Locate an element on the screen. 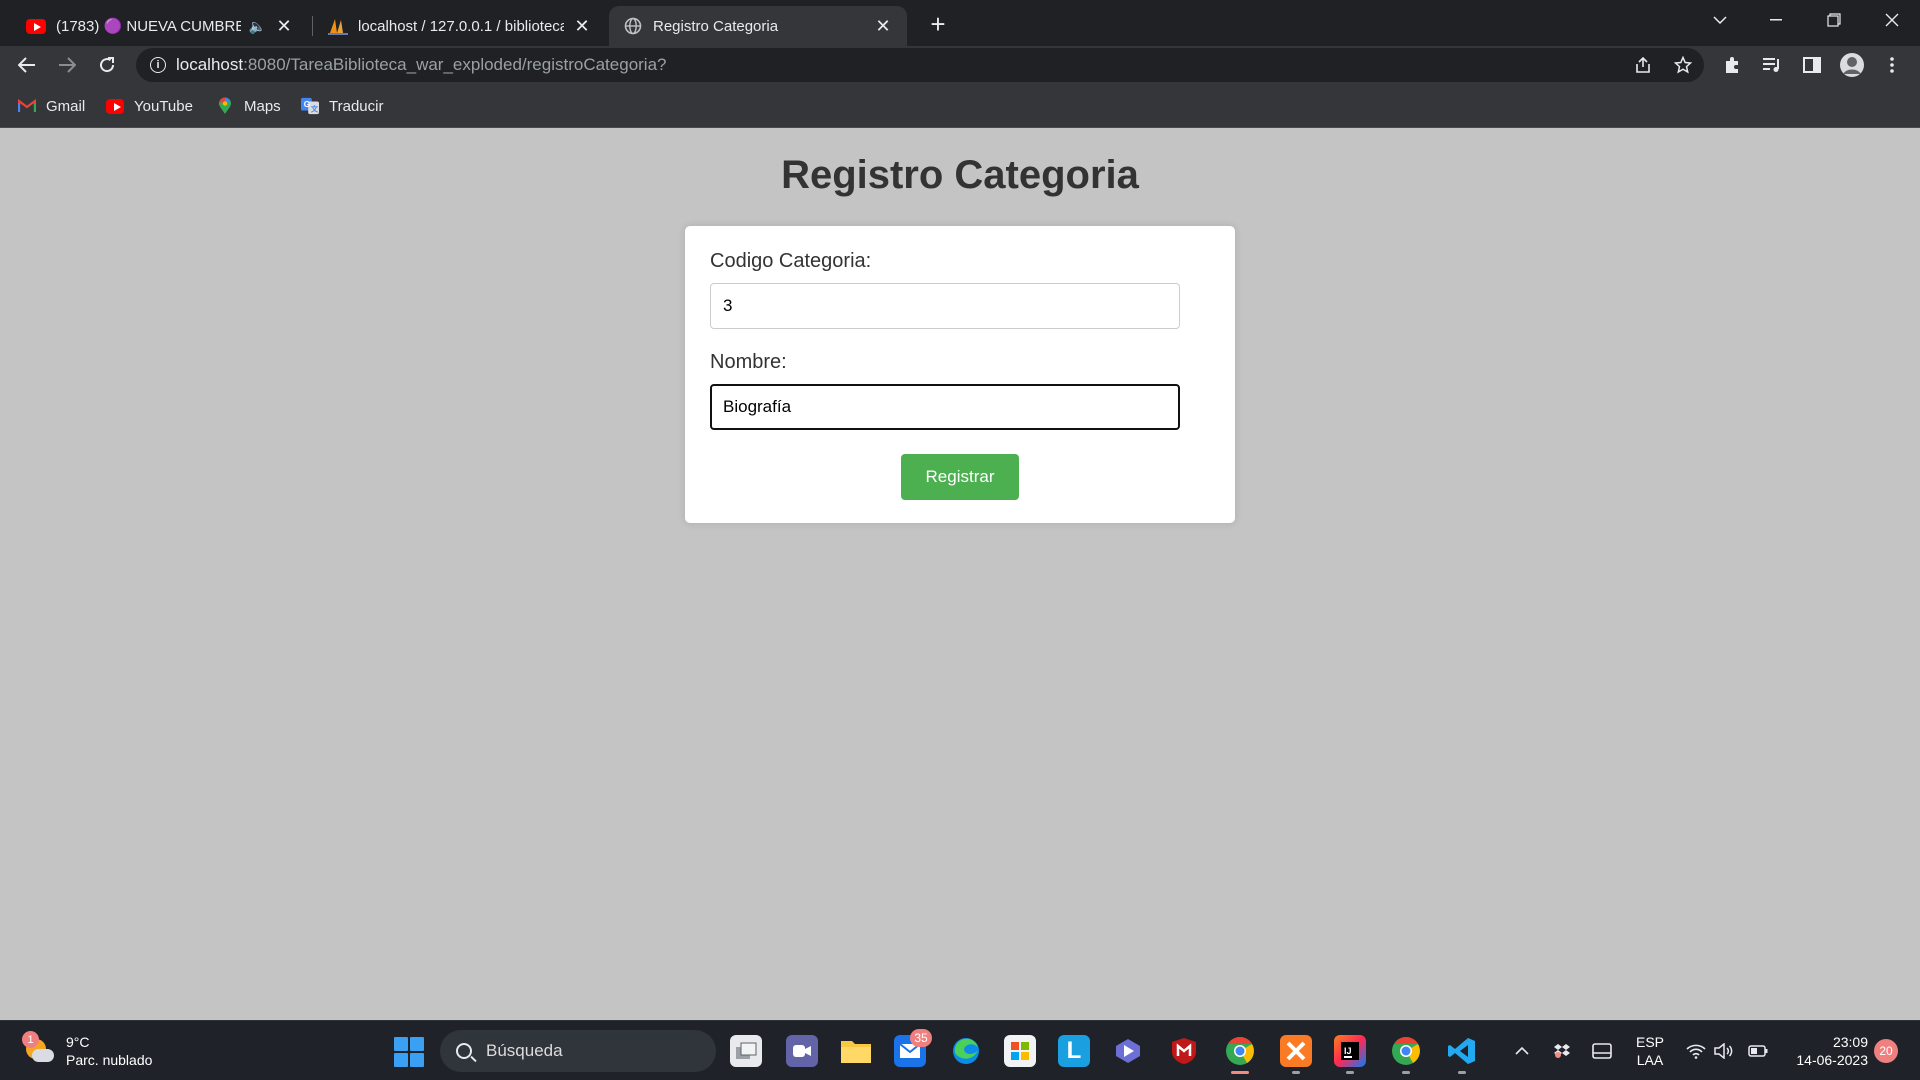 The width and height of the screenshot is (1920, 1080). svg-text: IJ is located at coordinates (1348, 1051).